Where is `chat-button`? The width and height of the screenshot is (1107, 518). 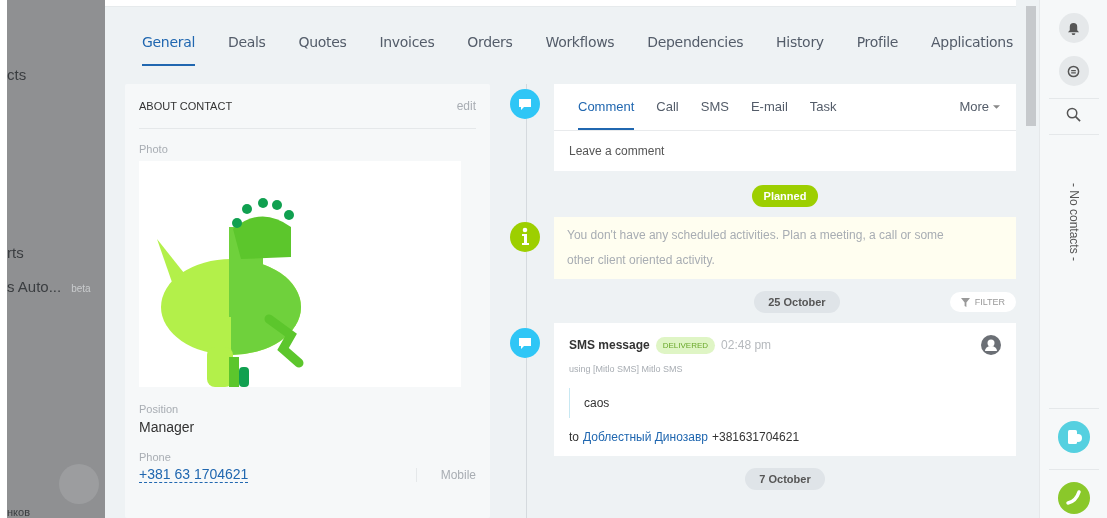
chat-button is located at coordinates (1073, 71).